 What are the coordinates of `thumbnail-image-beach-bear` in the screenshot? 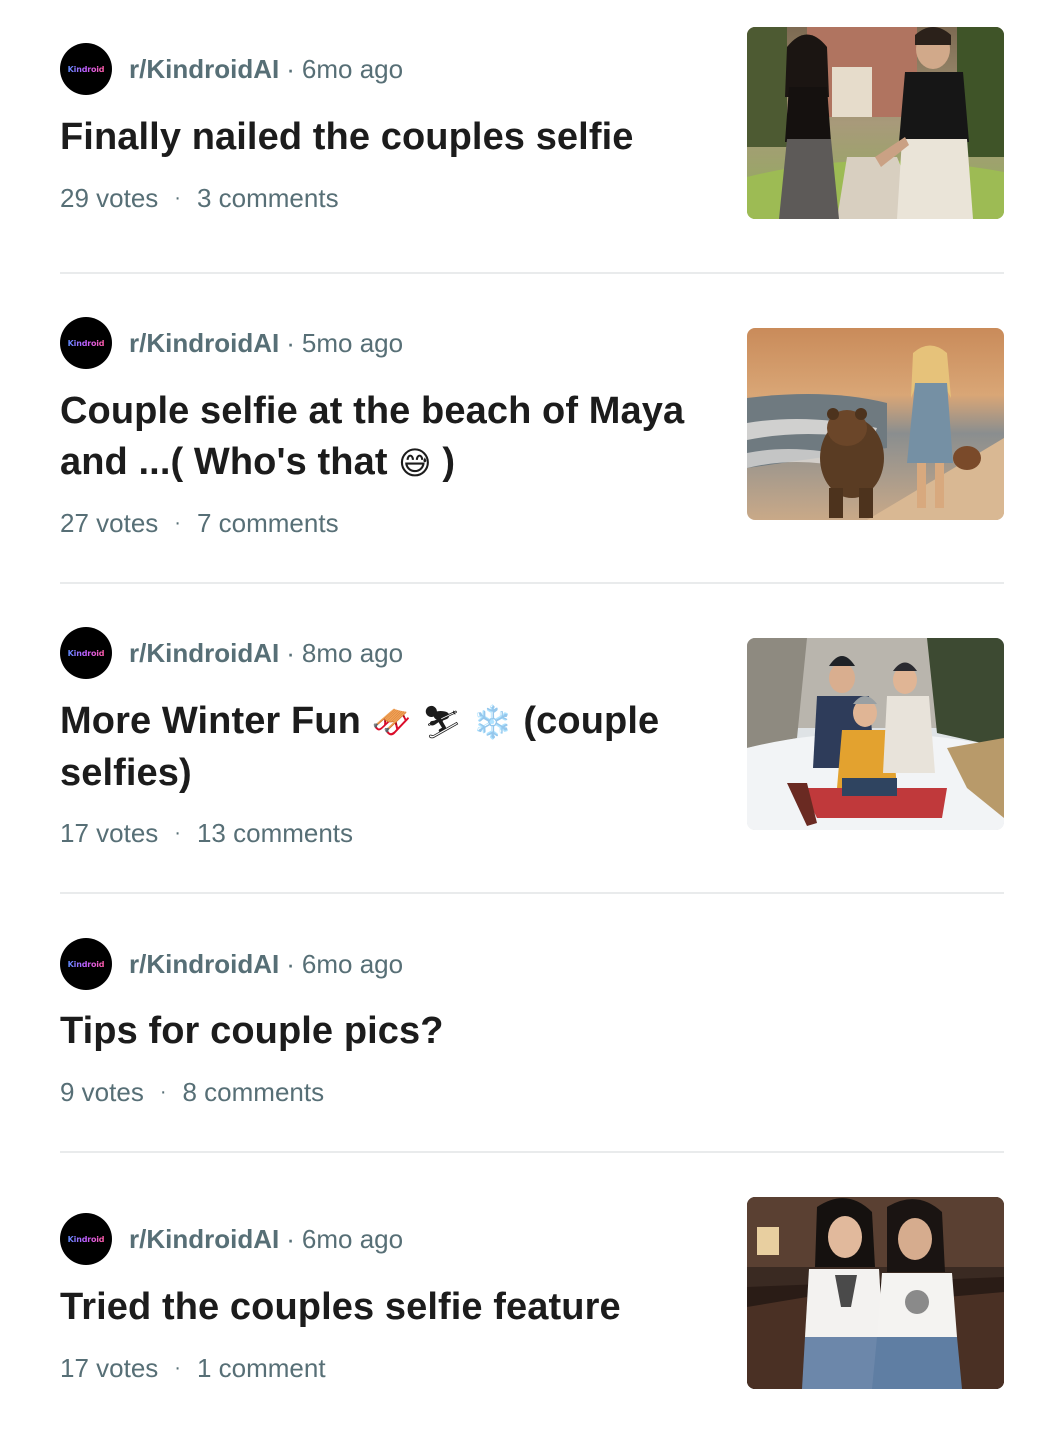 It's located at (875, 424).